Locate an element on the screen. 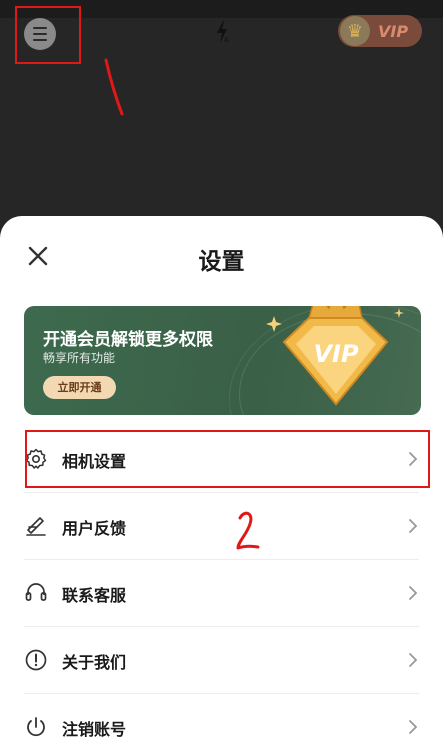 The width and height of the screenshot is (443, 750). svg-text: A is located at coordinates (226, 40).